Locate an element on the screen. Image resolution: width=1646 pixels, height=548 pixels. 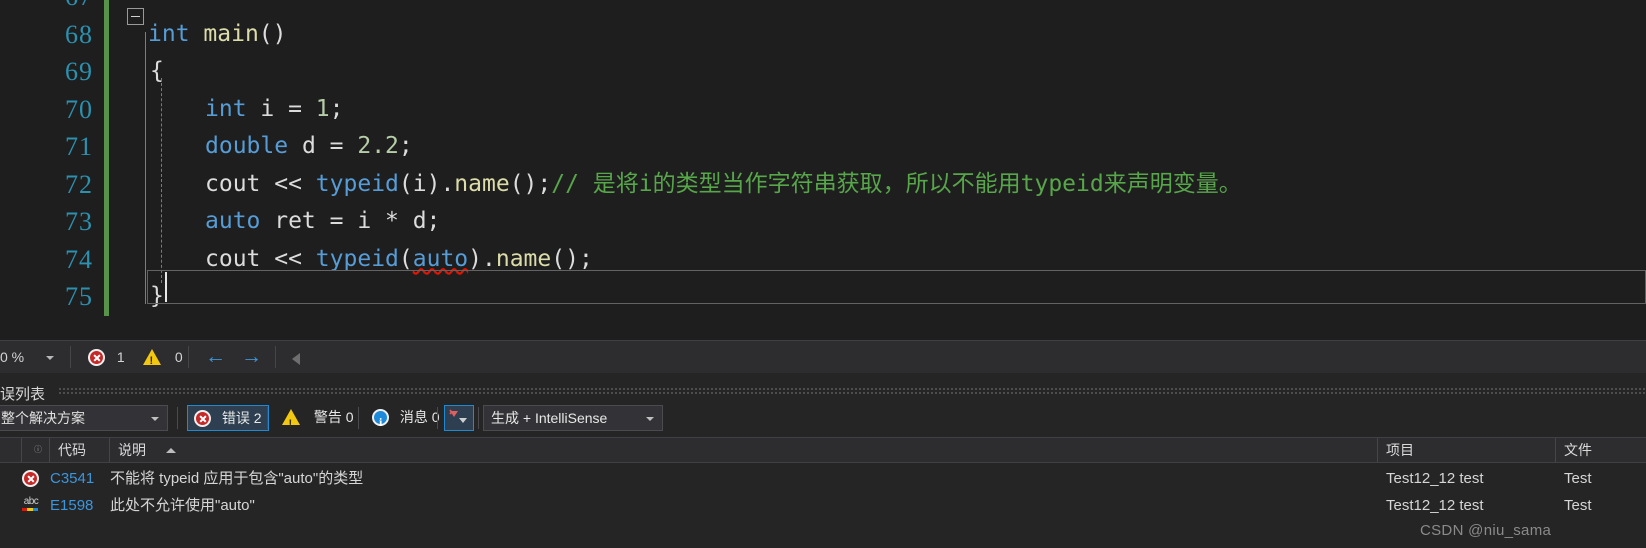
code-text: int i = 1; is located at coordinates (274, 110).